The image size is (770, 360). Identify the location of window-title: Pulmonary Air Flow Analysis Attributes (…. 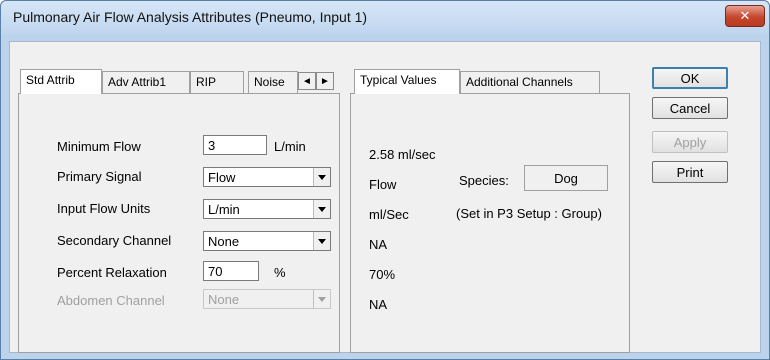
(190, 17).